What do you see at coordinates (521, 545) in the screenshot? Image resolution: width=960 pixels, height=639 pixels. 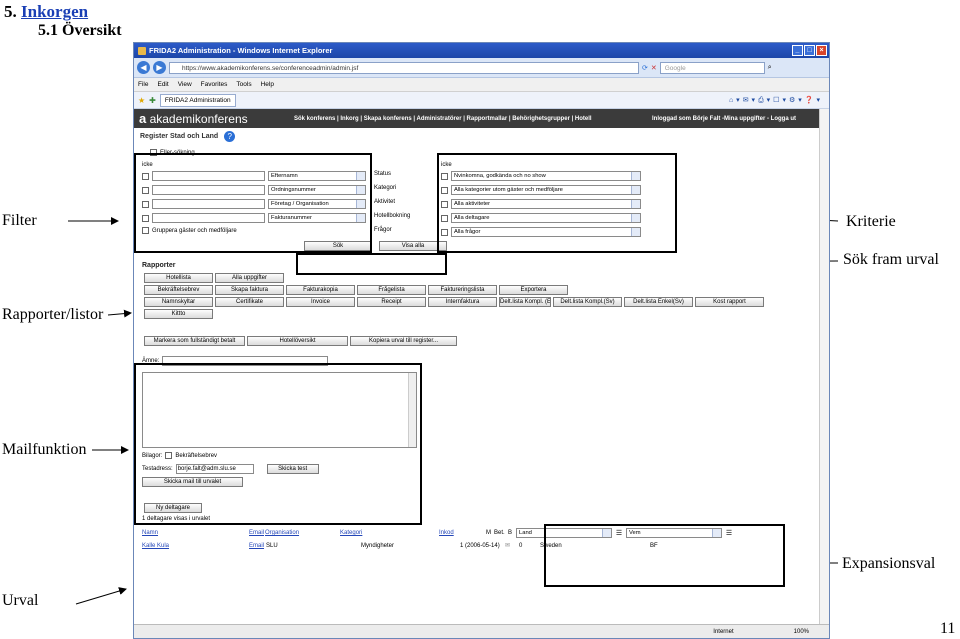 I see `cell-b: 0` at bounding box center [521, 545].